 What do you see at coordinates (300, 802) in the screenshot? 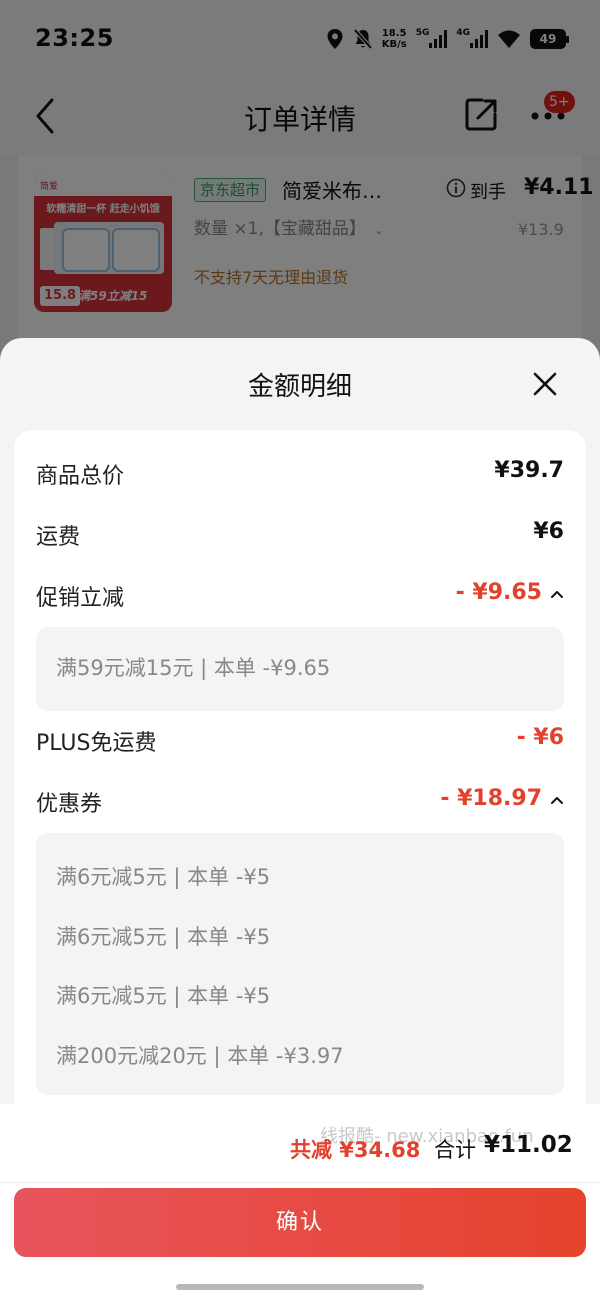
I see `row-coupon: 优惠券 - ¥18.97` at bounding box center [300, 802].